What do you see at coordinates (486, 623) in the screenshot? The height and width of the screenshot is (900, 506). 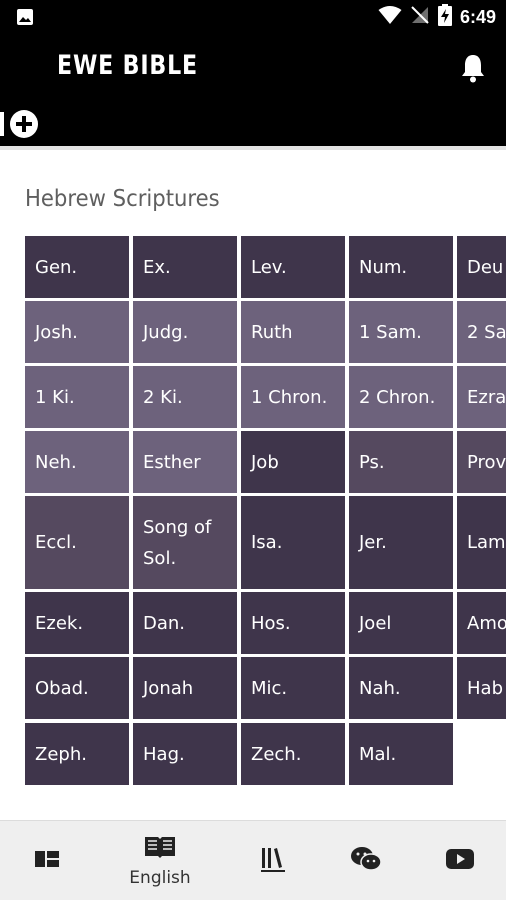 I see `book-label: Amo` at bounding box center [486, 623].